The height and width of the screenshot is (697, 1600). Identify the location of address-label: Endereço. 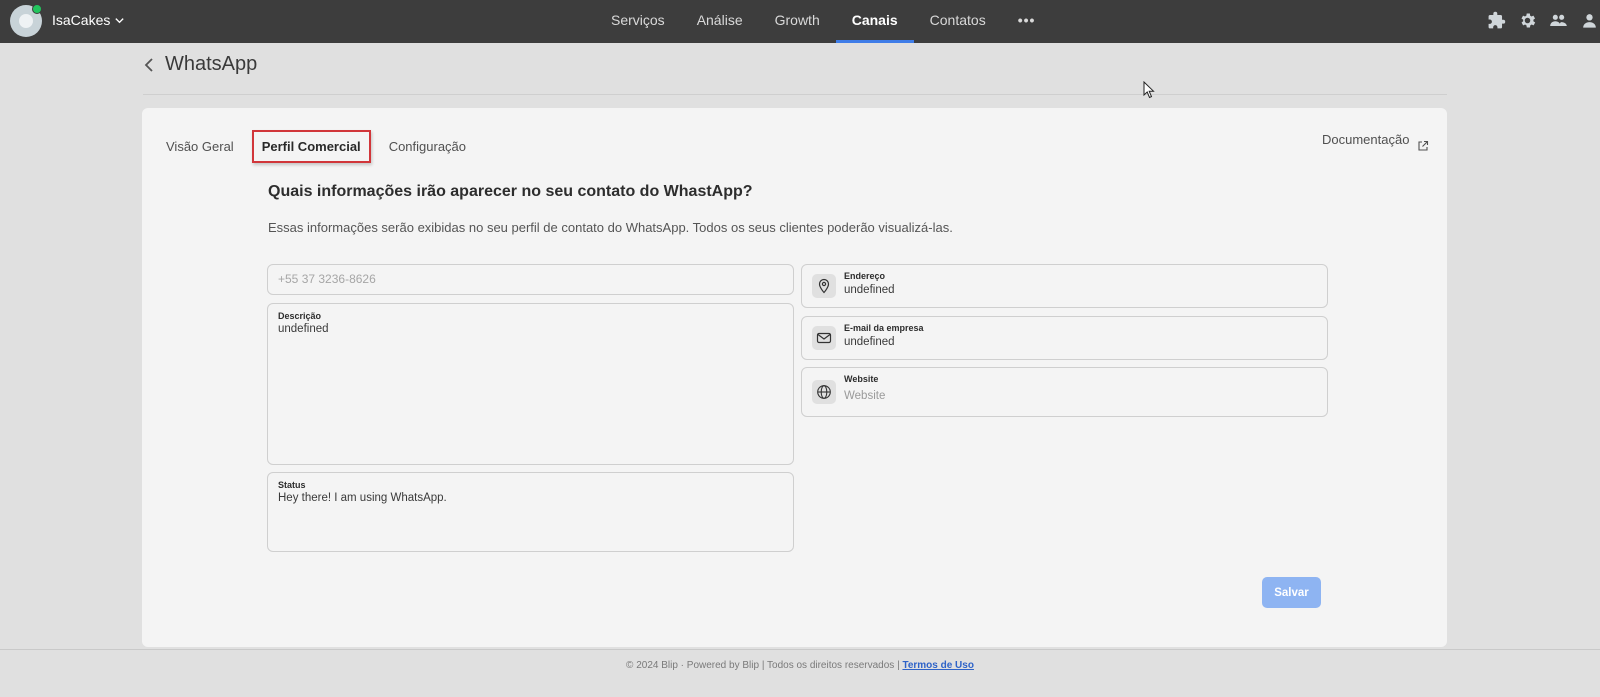
(865, 276).